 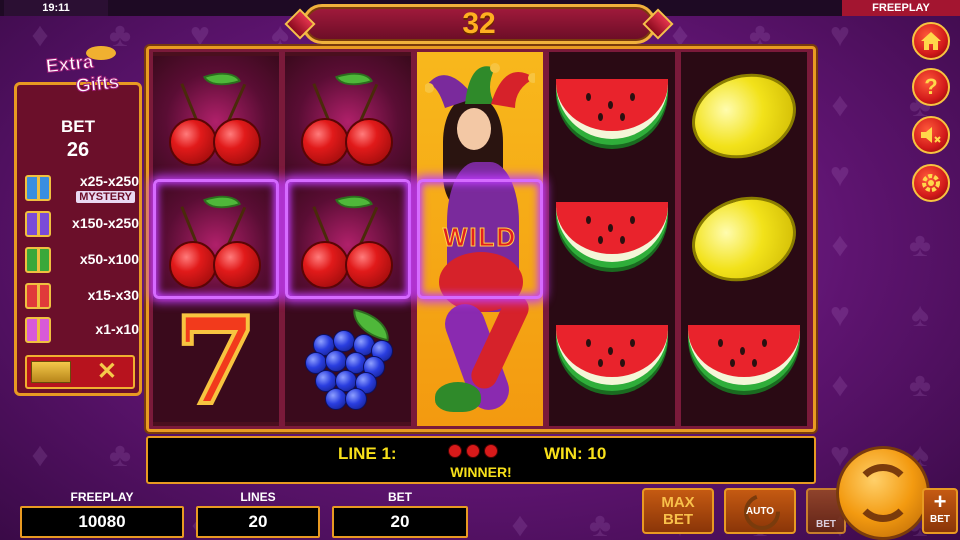 What do you see at coordinates (258, 522) in the screenshot?
I see `lines-value: 20` at bounding box center [258, 522].